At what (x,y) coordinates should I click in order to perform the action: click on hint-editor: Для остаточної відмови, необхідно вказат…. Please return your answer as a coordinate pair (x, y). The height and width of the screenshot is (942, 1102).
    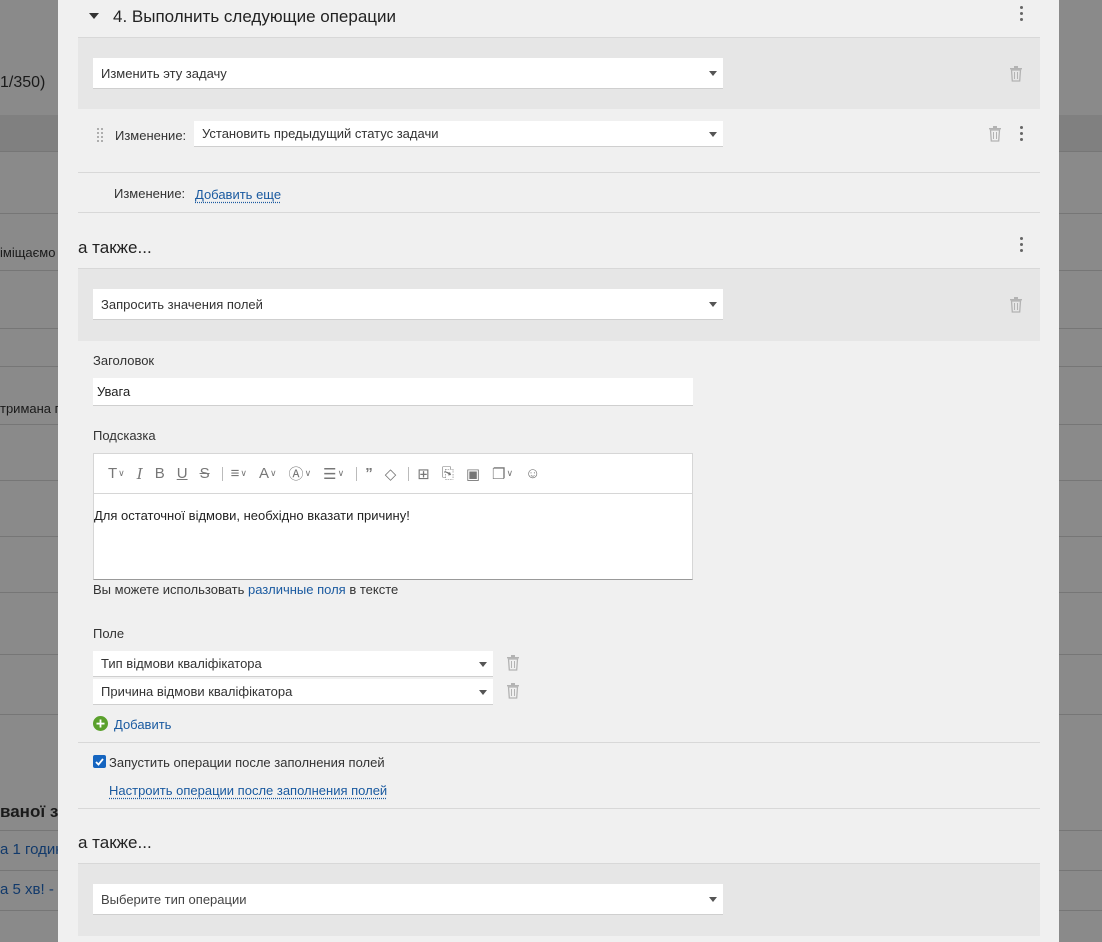
    Looking at the image, I should click on (393, 537).